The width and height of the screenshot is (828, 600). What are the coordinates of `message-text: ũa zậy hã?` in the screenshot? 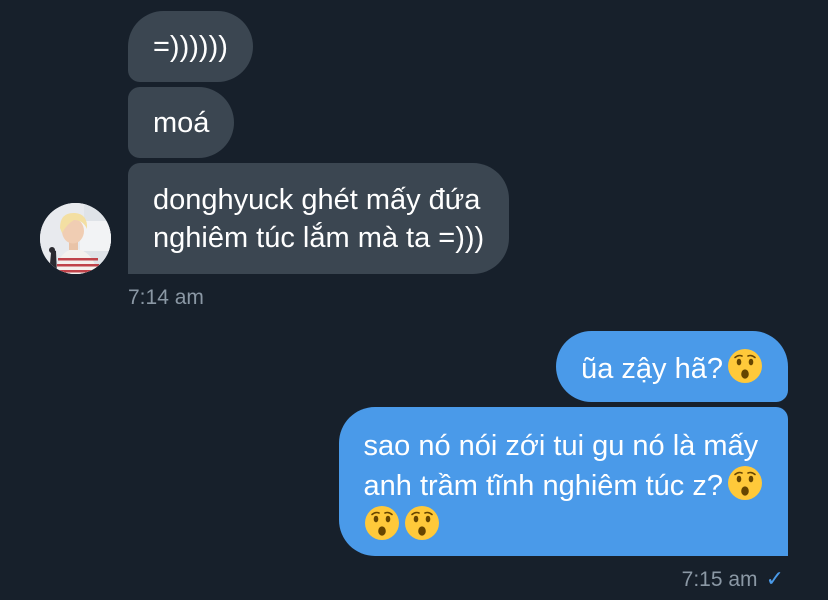 It's located at (652, 369).